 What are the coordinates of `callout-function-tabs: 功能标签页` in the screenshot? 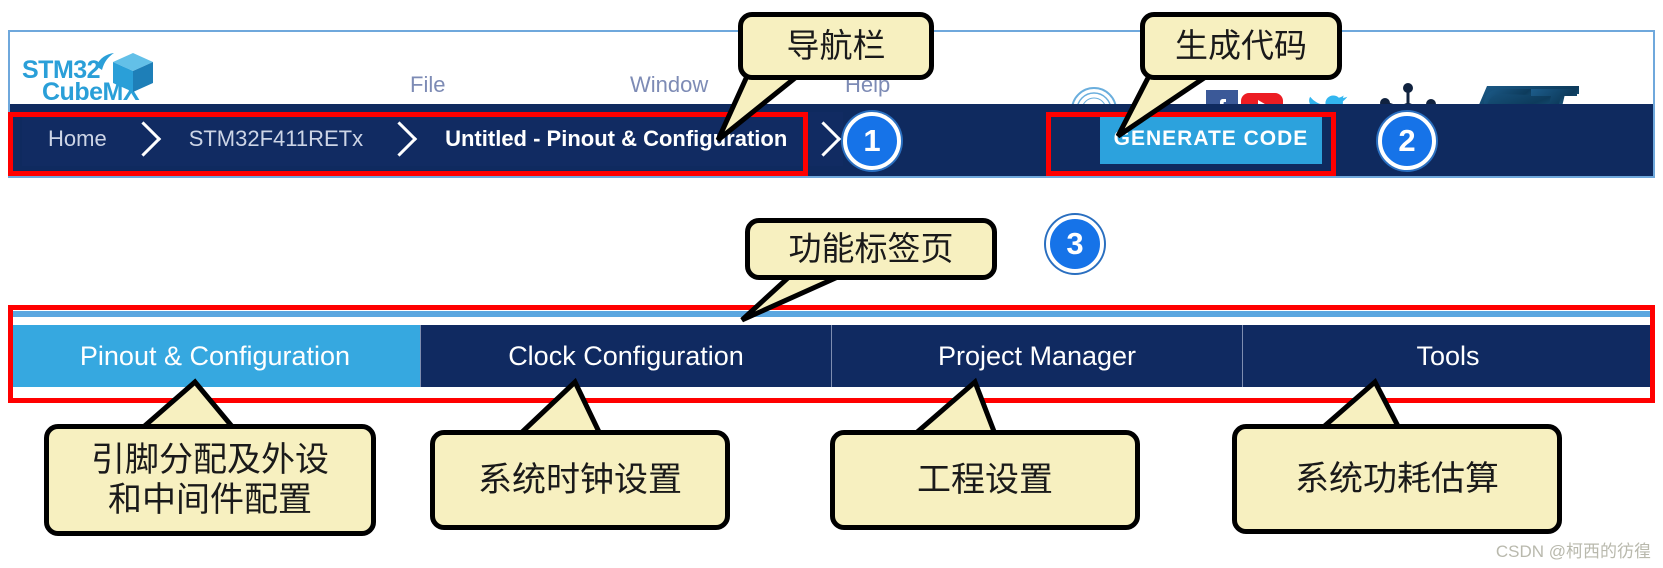 It's located at (871, 249).